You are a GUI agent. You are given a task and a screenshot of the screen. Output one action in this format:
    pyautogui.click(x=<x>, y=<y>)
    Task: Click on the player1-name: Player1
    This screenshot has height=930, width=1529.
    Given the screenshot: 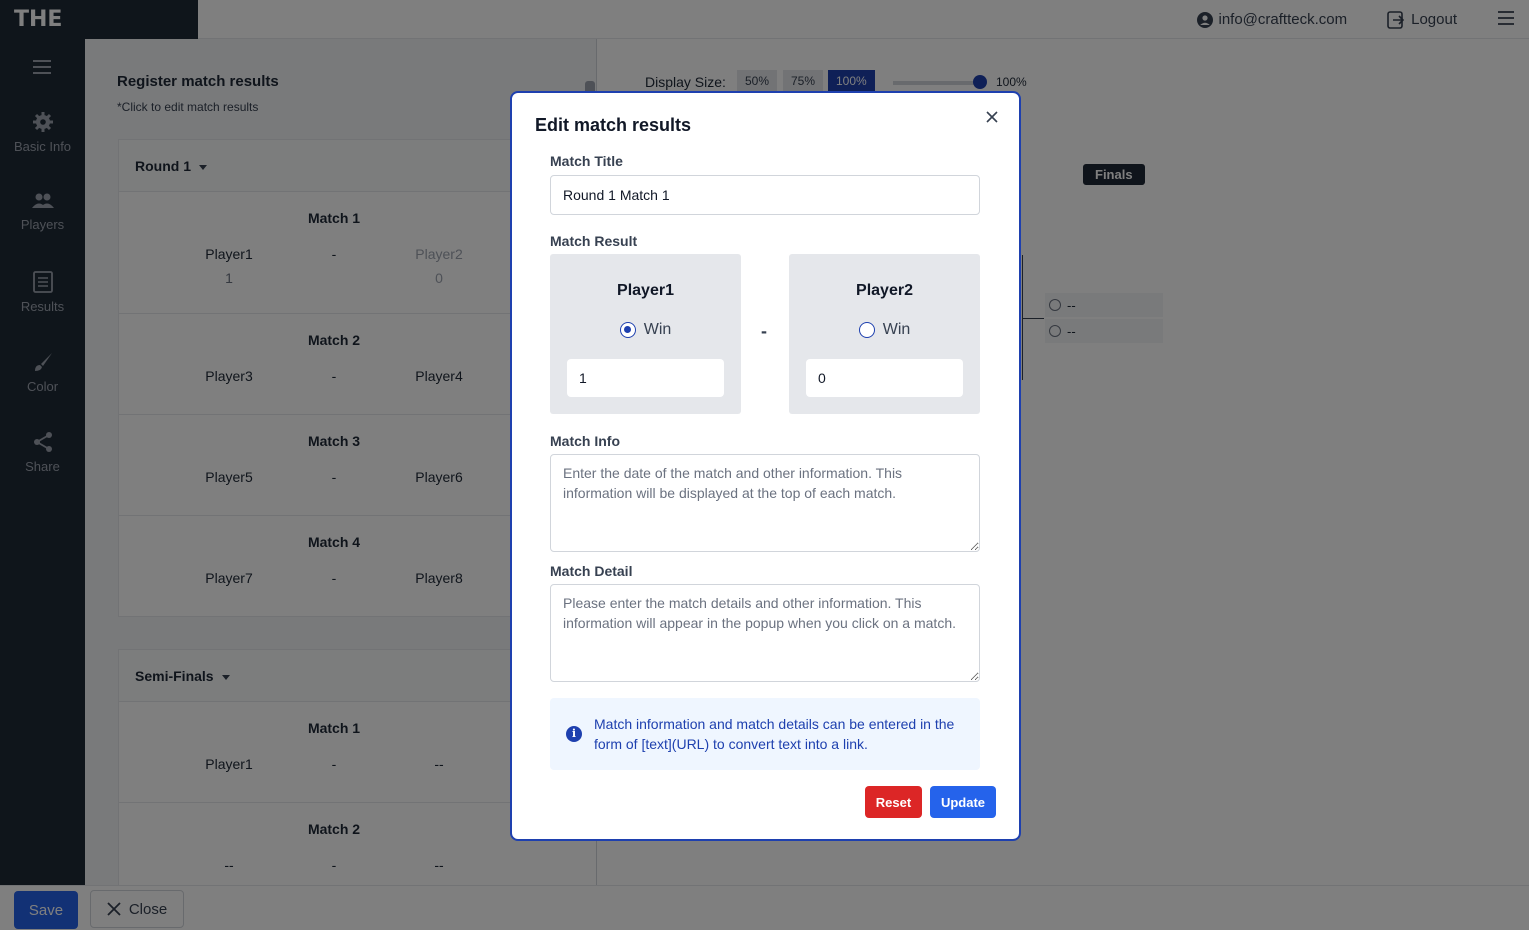 What is the action you would take?
    pyautogui.click(x=645, y=290)
    